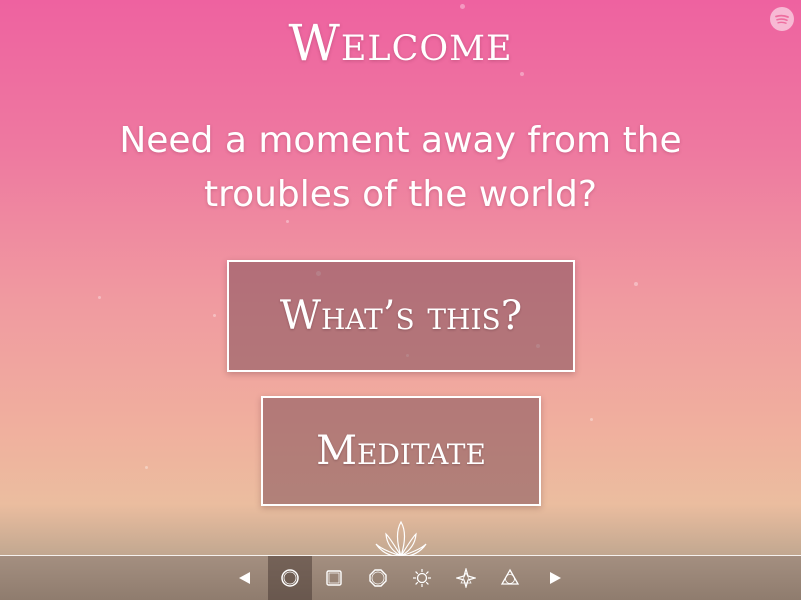 Image resolution: width=801 pixels, height=600 pixels. I want to click on triangle-icon, so click(510, 578).